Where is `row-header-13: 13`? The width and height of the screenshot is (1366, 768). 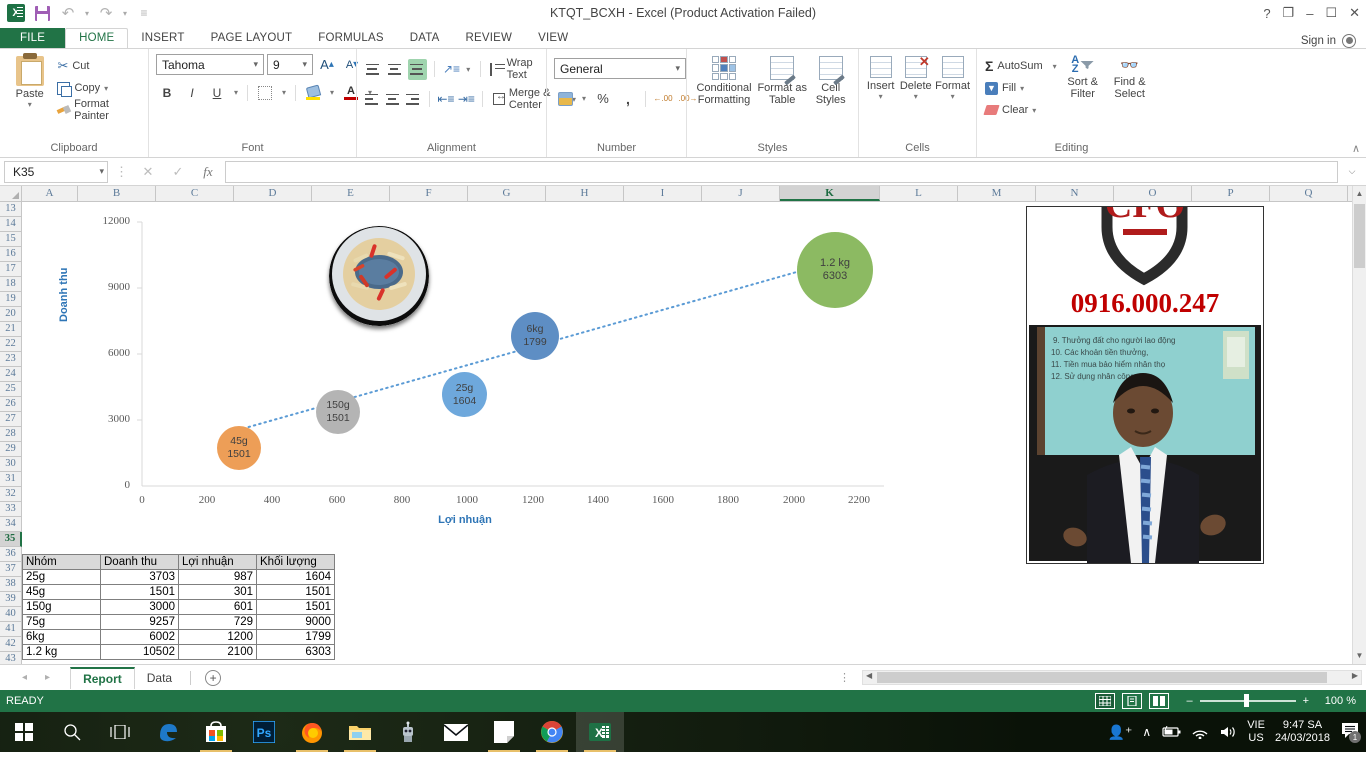 row-header-13: 13 is located at coordinates (10, 209).